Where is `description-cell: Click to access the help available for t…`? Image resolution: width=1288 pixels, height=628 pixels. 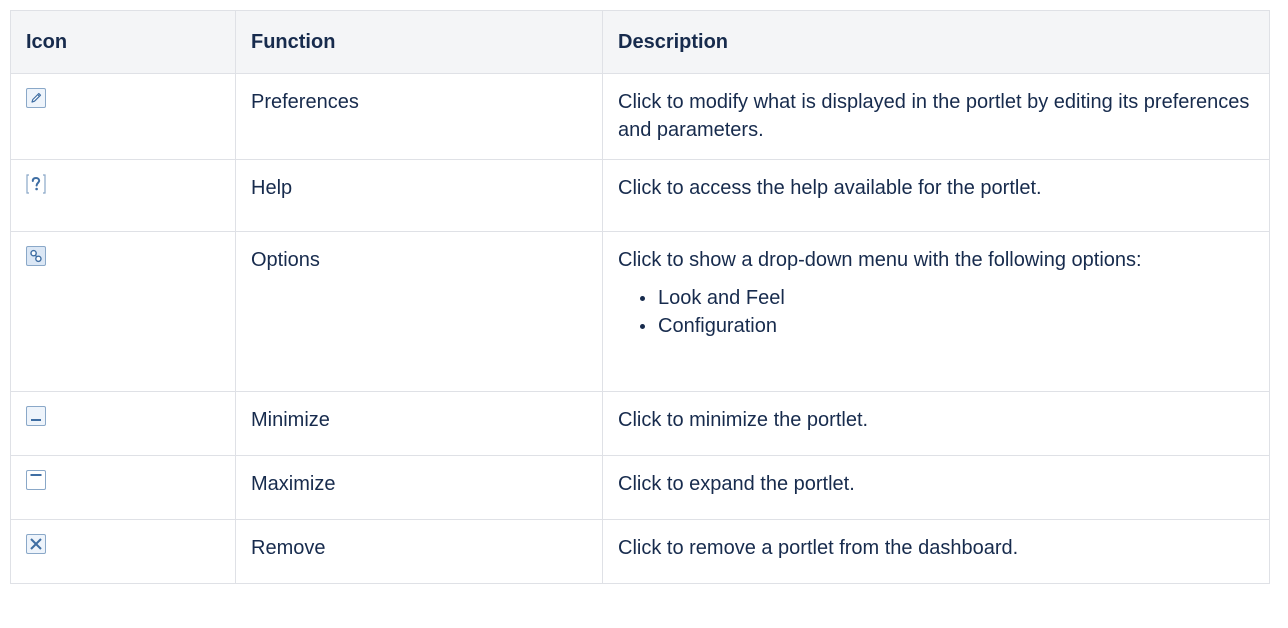
description-cell: Click to access the help available for t… is located at coordinates (936, 195).